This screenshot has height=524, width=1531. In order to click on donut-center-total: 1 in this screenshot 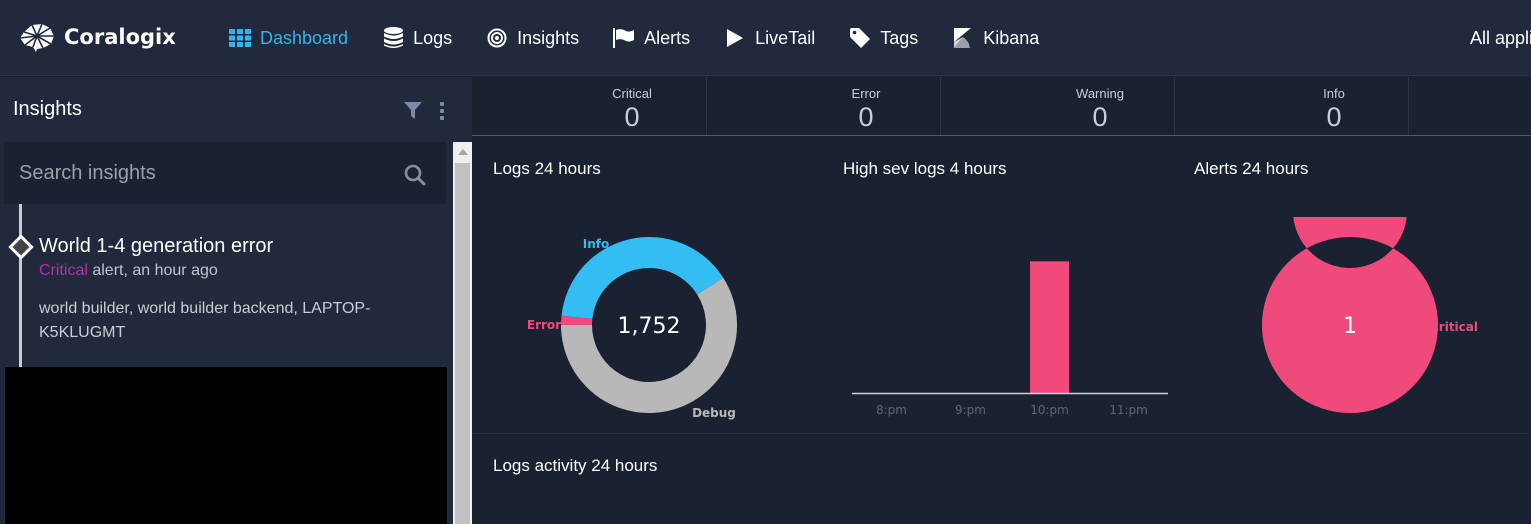, I will do `click(1350, 326)`.